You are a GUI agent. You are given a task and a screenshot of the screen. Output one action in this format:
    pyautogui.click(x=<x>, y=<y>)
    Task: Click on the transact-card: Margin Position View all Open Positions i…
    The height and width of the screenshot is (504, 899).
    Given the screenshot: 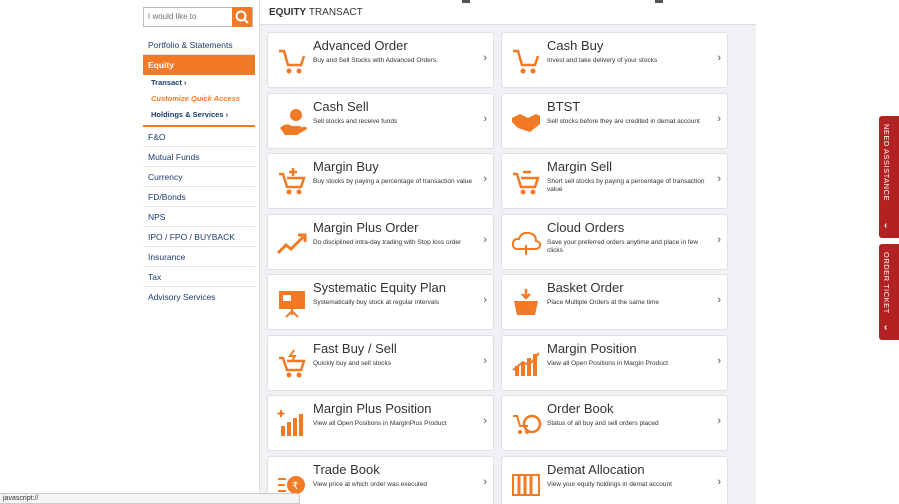 What is the action you would take?
    pyautogui.click(x=614, y=362)
    